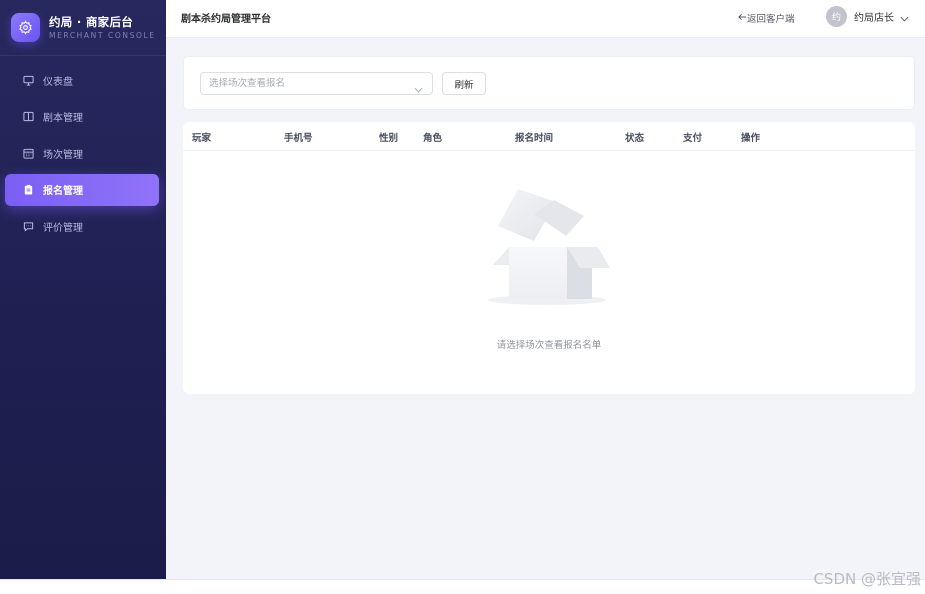 Image resolution: width=925 pixels, height=594 pixels. Describe the element at coordinates (82, 80) in the screenshot. I see `sidebar-item-dashboard: 仪表盘` at that location.